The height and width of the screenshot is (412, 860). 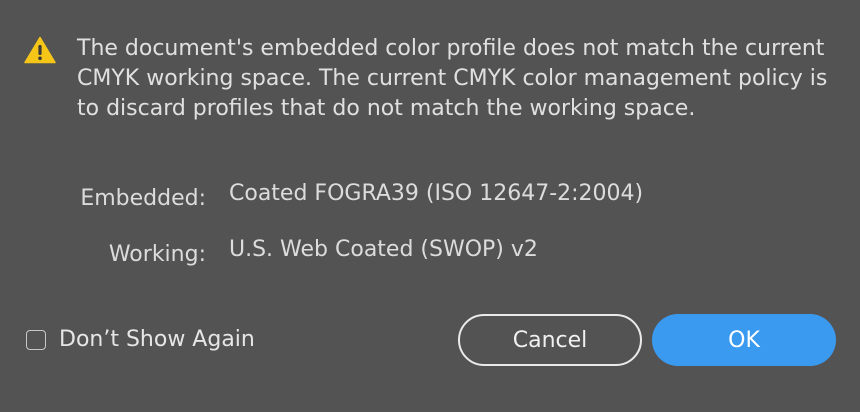 What do you see at coordinates (40, 50) in the screenshot?
I see `warning-icon` at bounding box center [40, 50].